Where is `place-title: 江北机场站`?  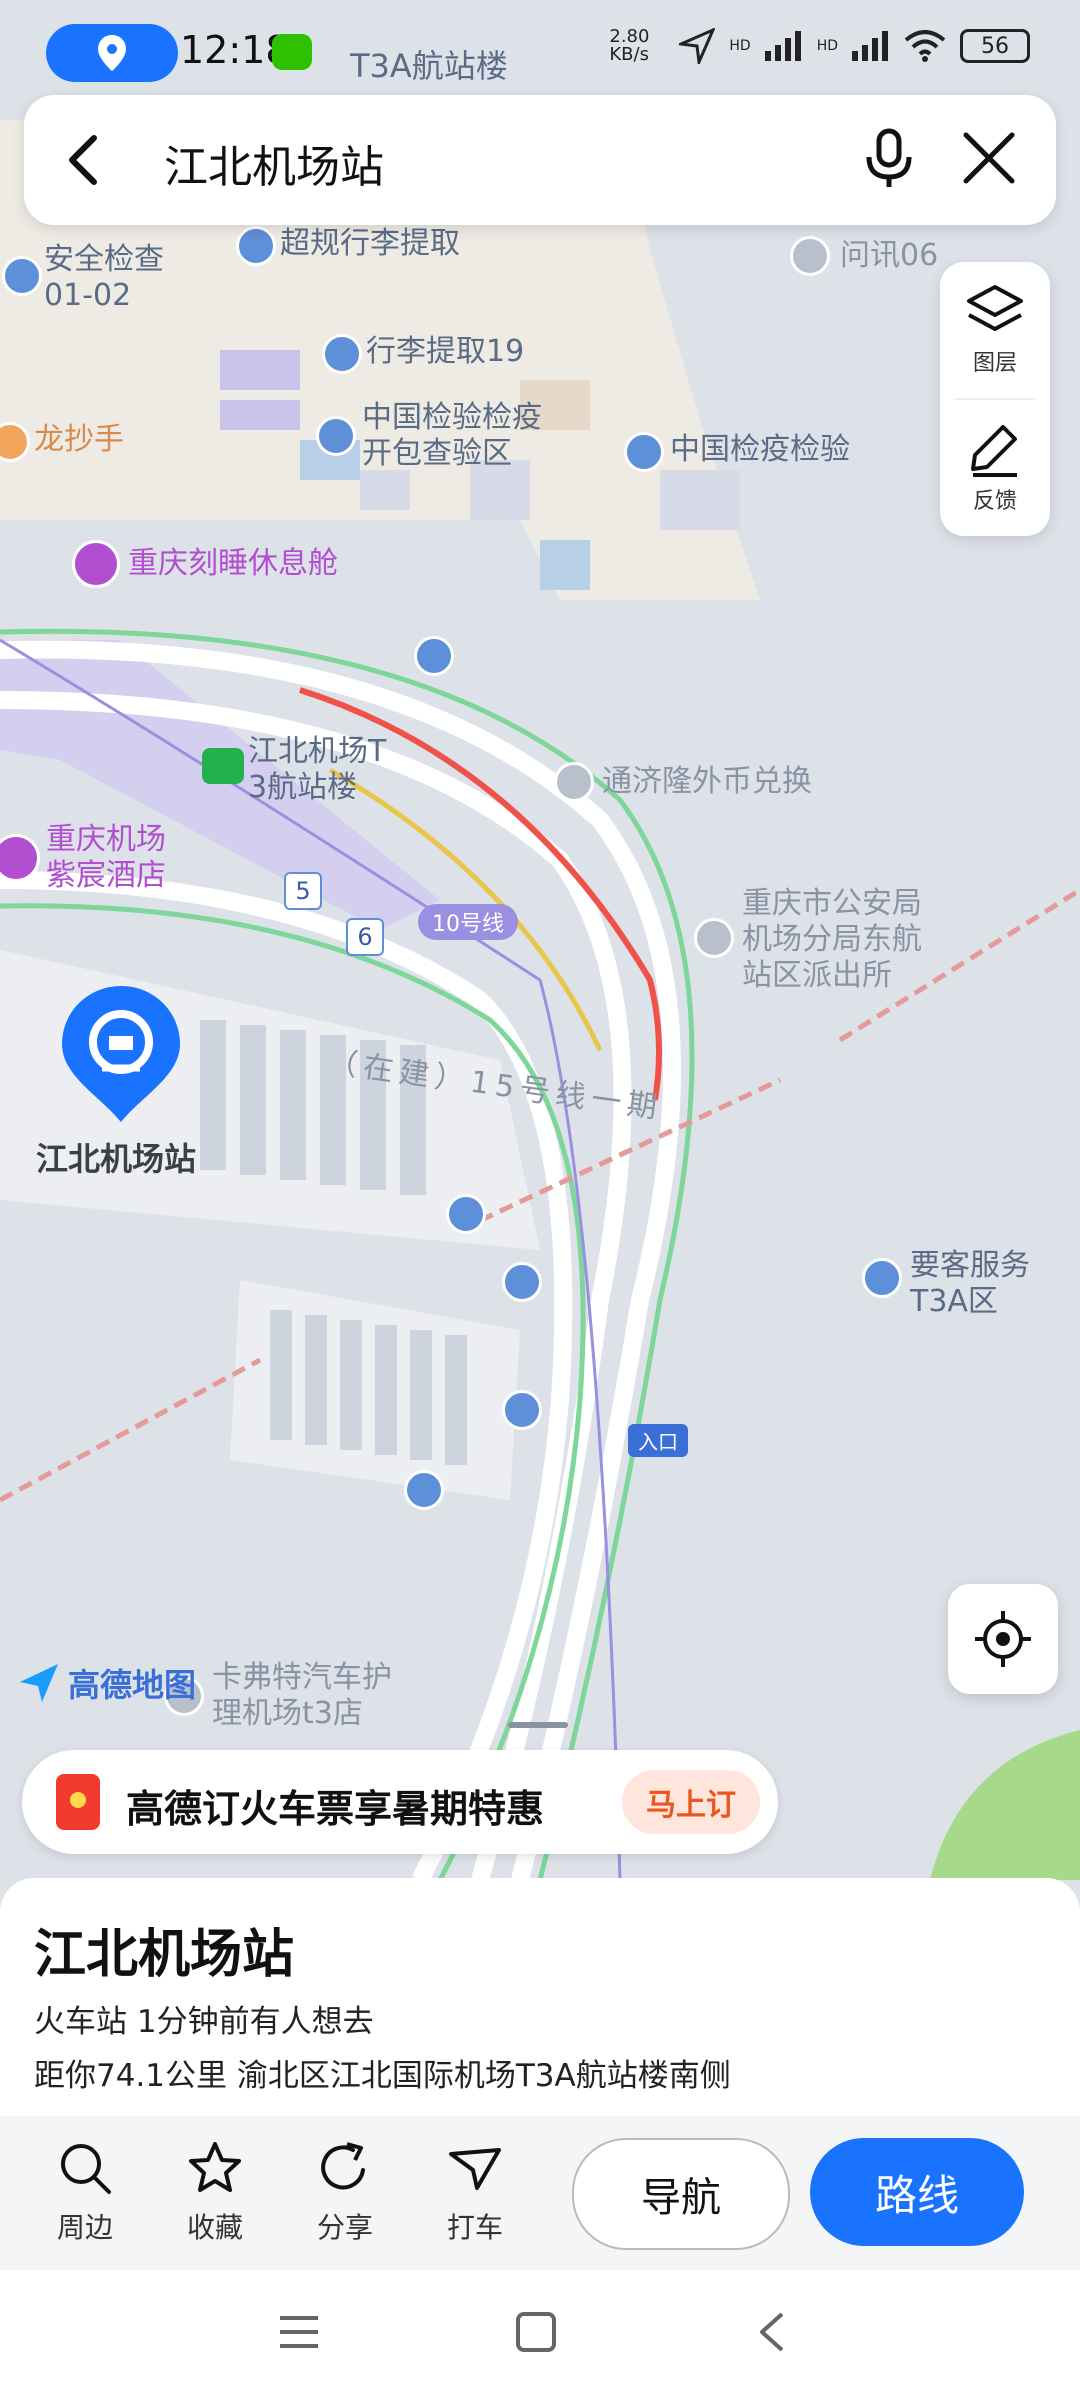 place-title: 江北机场站 is located at coordinates (164, 1955).